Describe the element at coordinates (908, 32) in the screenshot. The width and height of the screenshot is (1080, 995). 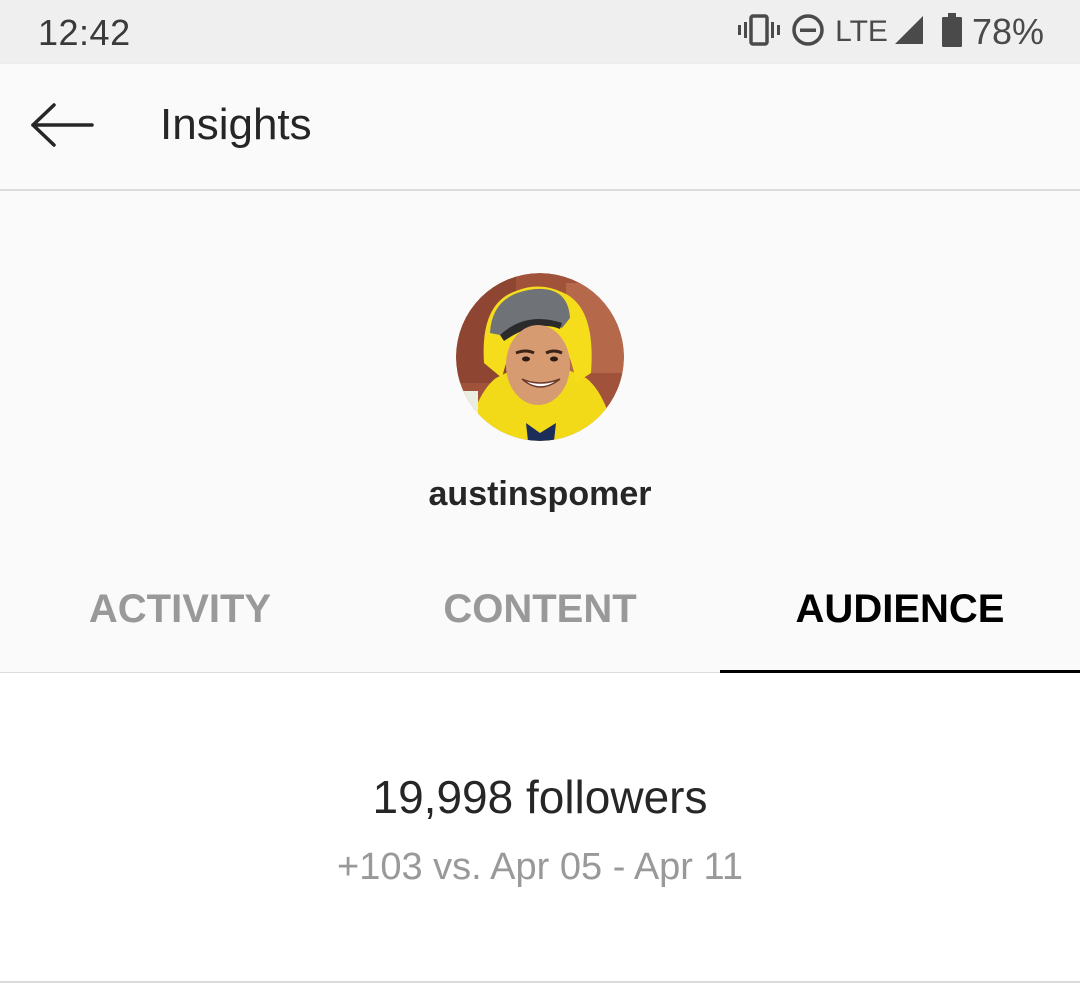
I see `signal-icon` at that location.